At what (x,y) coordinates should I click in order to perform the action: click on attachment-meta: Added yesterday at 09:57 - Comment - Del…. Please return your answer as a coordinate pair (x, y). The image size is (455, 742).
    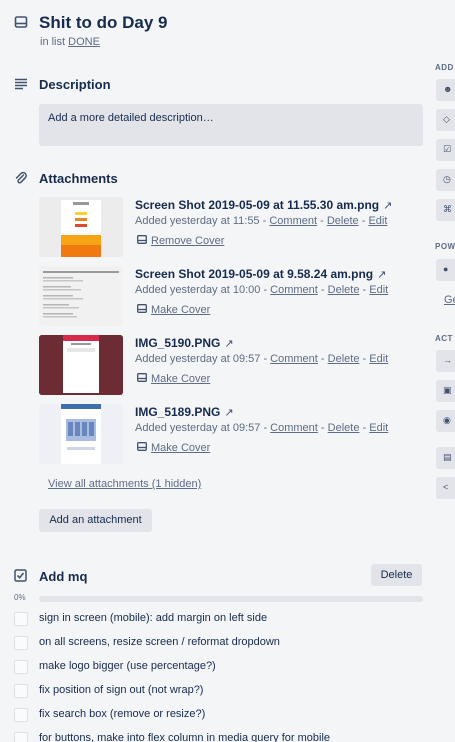
    Looking at the image, I should click on (261, 428).